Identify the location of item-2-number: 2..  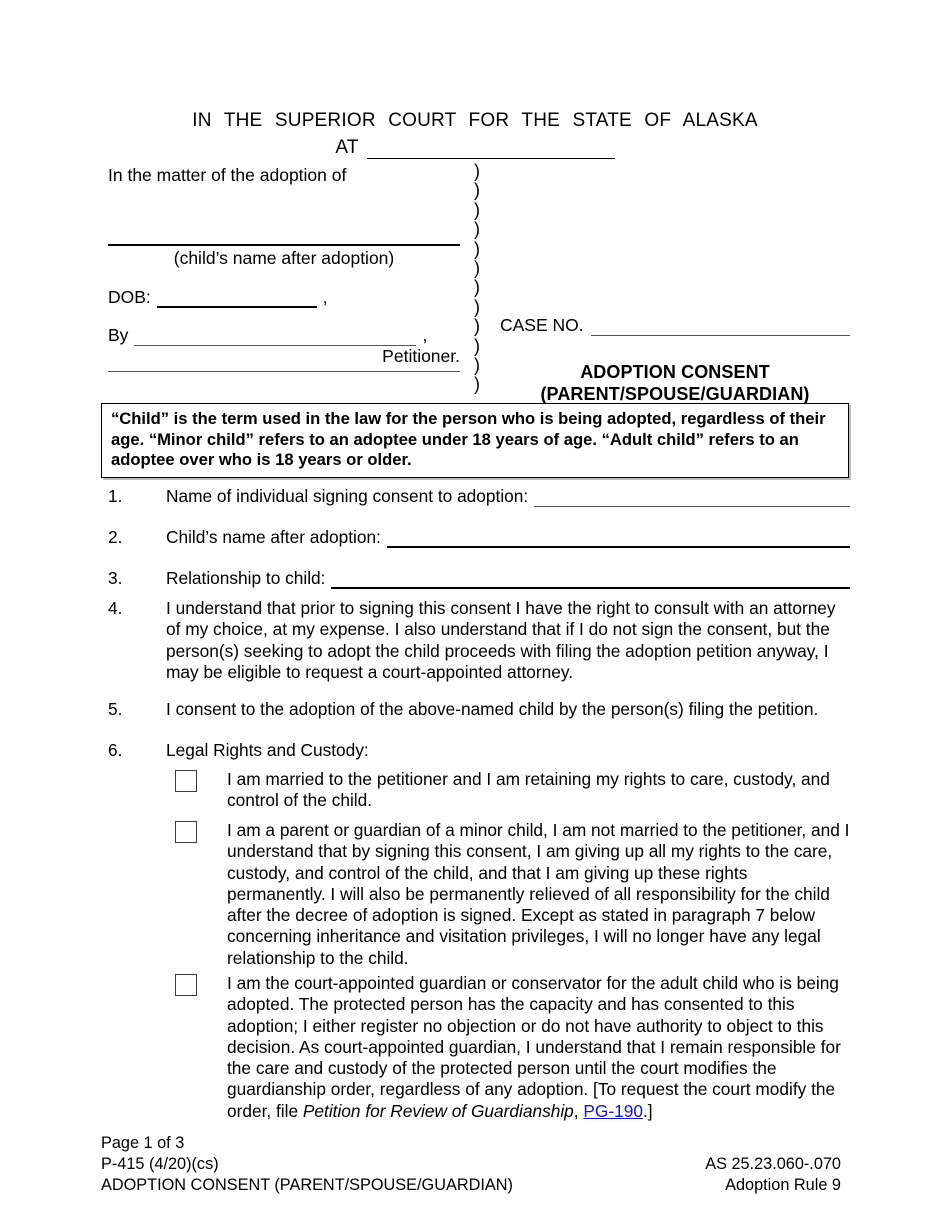
(115, 537).